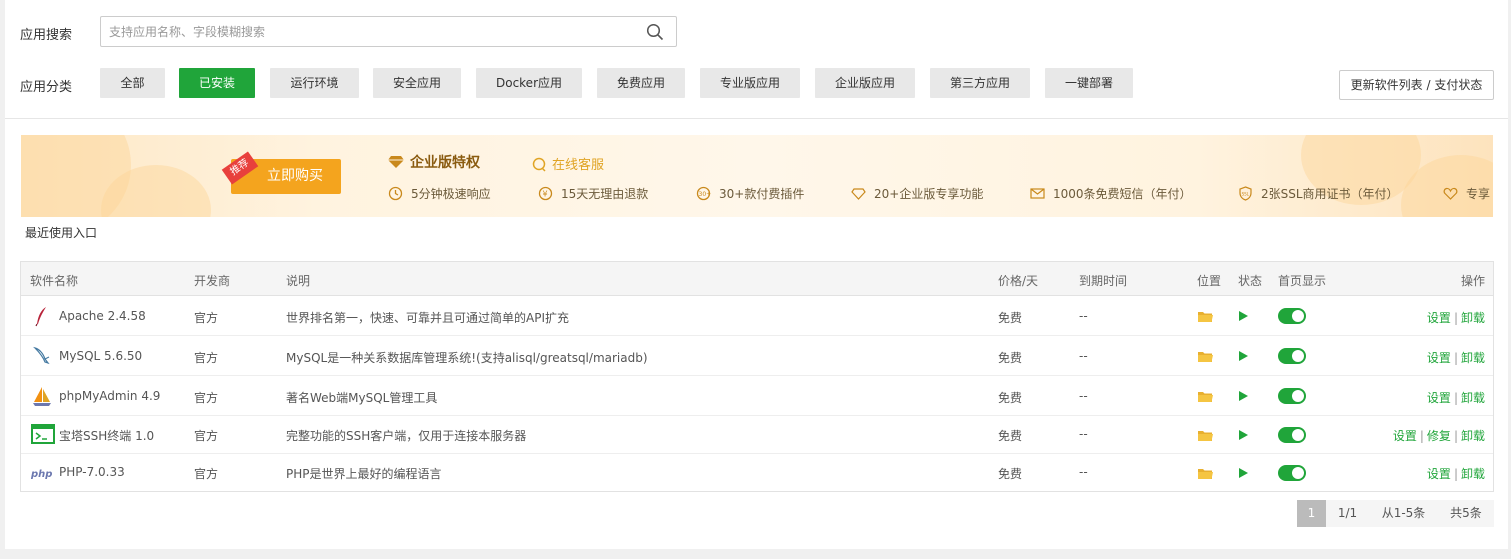  I want to click on category-runtime: 运行环境, so click(314, 83).